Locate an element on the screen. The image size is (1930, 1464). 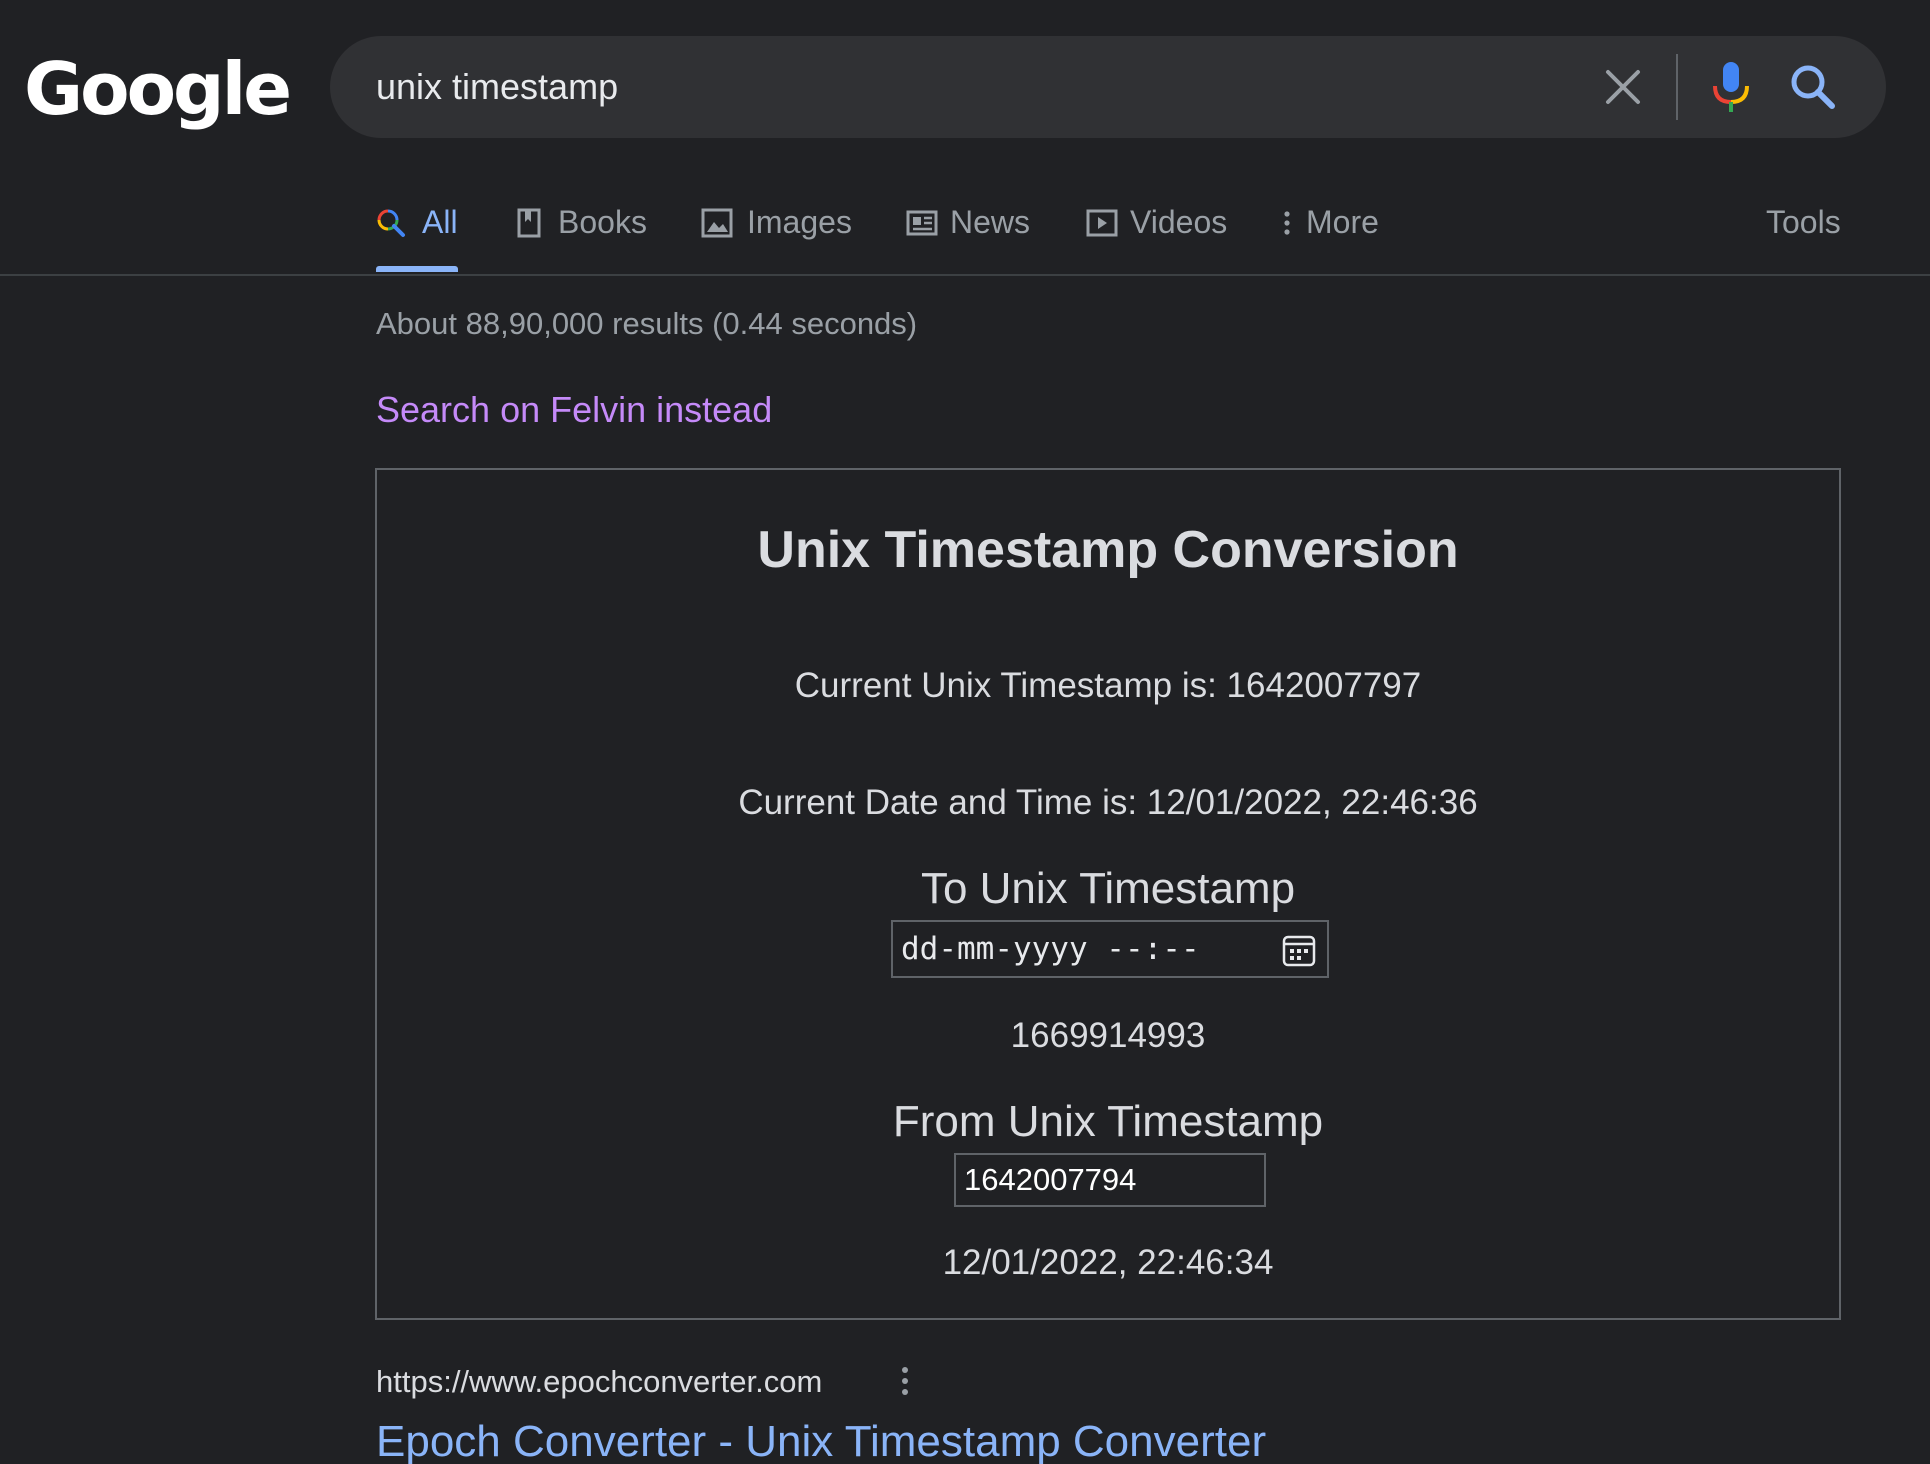
result-url: https://www.epochconverter.com is located at coordinates (599, 1381).